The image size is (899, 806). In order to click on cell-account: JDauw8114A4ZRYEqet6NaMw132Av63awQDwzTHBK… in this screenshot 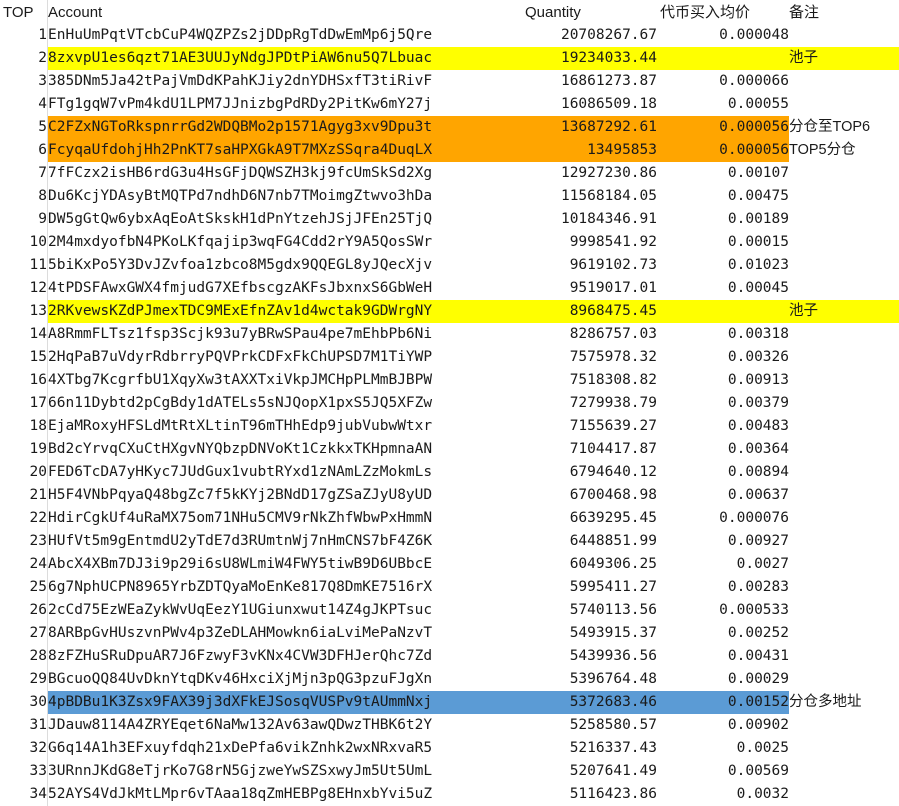, I will do `click(285, 725)`.